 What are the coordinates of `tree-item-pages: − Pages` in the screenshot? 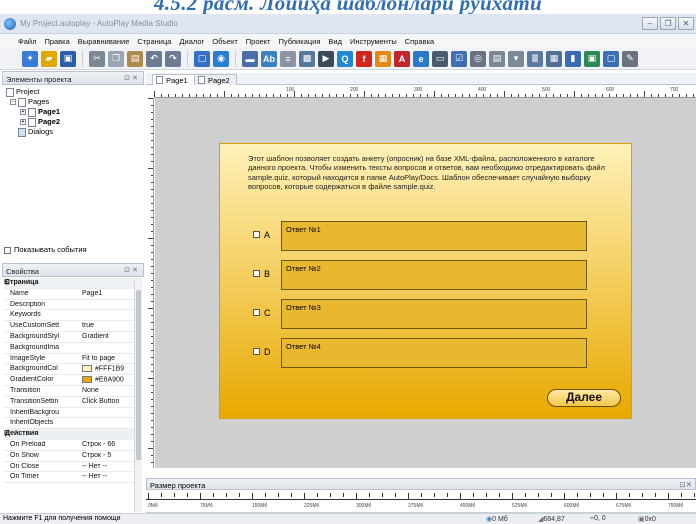 It's located at (29, 102).